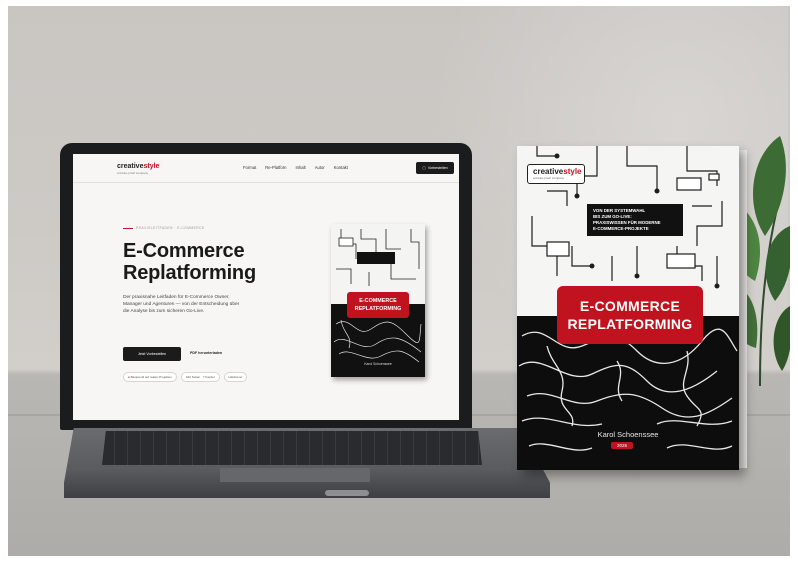 The height and width of the screenshot is (562, 798). Describe the element at coordinates (249, 167) in the screenshot. I see `nav-item-format: Format` at that location.